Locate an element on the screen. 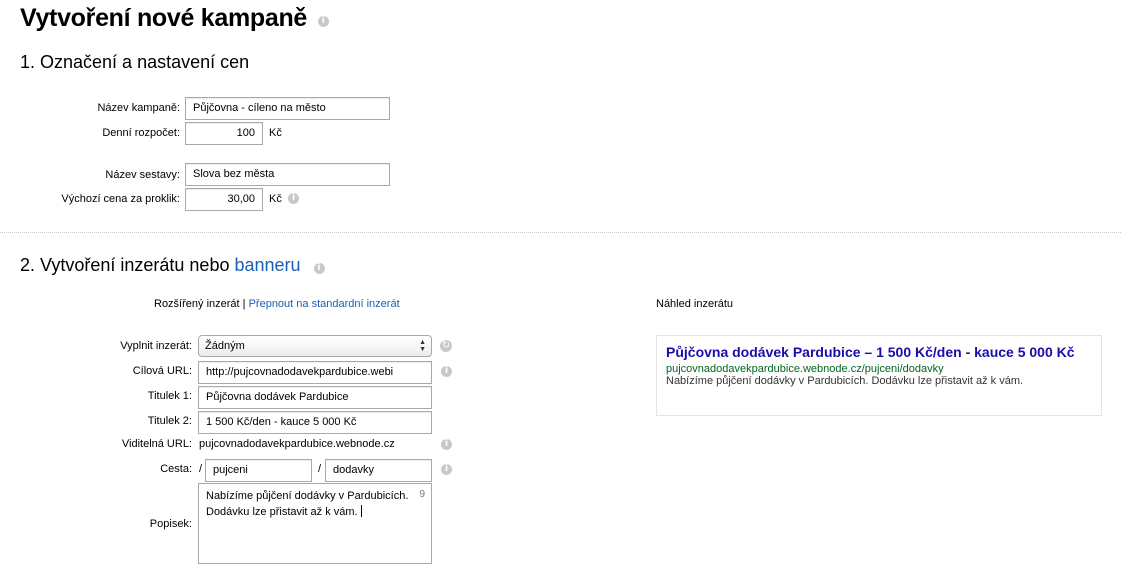  title1-input: Půjčovna dodávek Pardubice is located at coordinates (315, 397).